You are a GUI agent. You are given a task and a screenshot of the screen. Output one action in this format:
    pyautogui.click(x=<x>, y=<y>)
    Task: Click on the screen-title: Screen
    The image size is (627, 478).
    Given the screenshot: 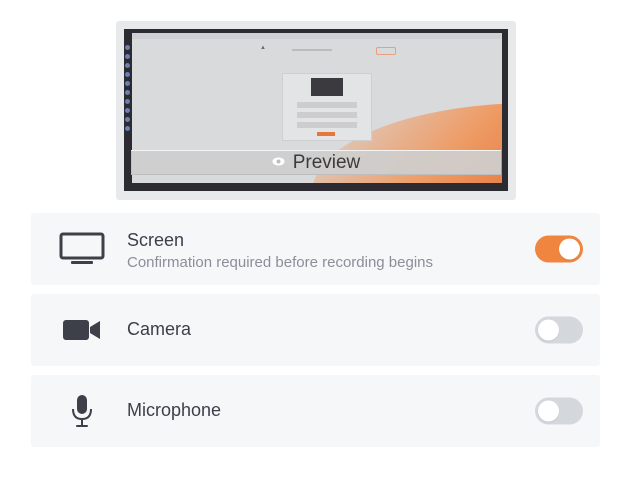 What is the action you would take?
    pyautogui.click(x=156, y=240)
    